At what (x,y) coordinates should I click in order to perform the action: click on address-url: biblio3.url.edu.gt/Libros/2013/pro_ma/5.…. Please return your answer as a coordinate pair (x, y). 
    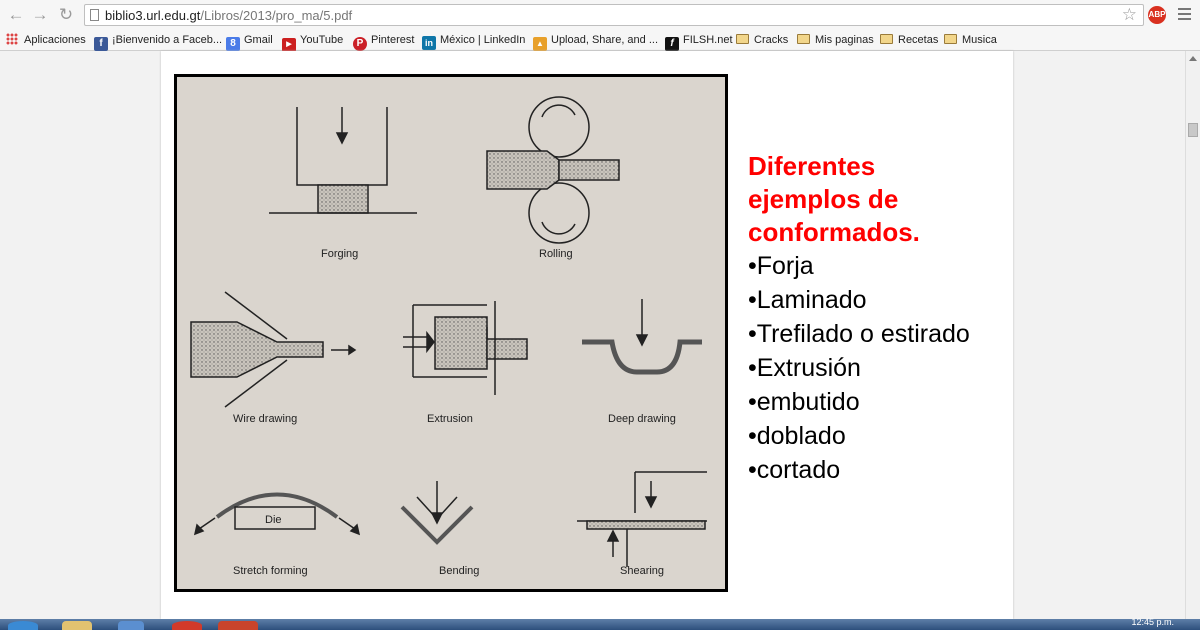
    Looking at the image, I should click on (228, 15).